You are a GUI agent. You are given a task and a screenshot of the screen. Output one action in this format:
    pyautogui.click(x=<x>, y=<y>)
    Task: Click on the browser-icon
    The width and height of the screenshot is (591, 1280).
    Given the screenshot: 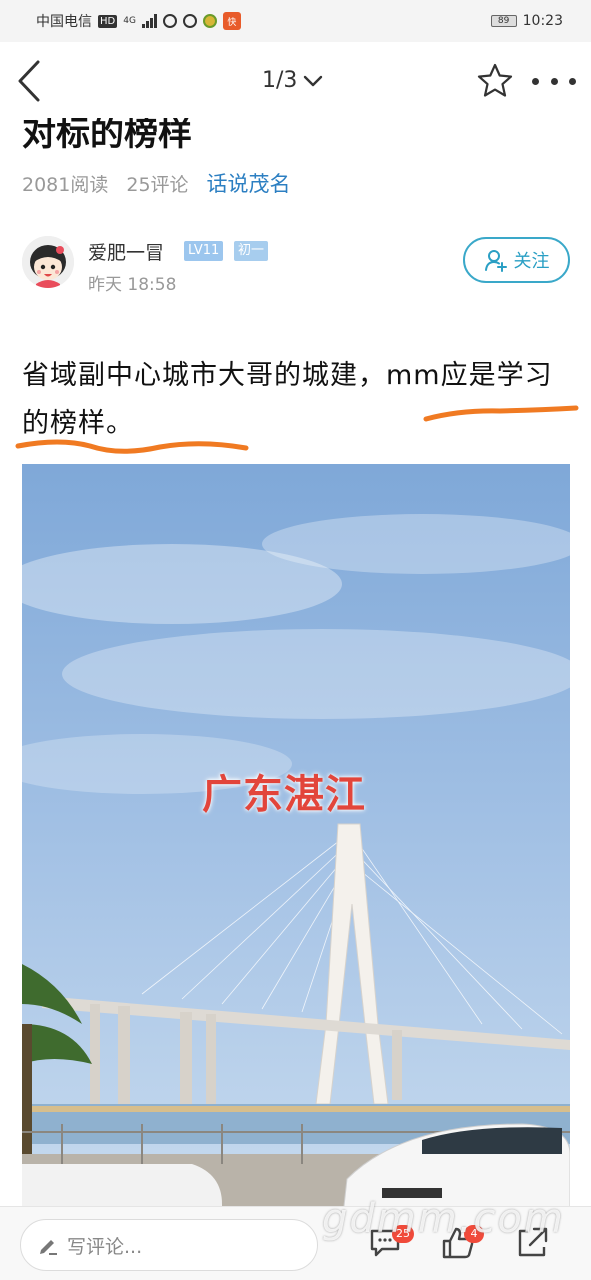 What is the action you would take?
    pyautogui.click(x=189, y=21)
    